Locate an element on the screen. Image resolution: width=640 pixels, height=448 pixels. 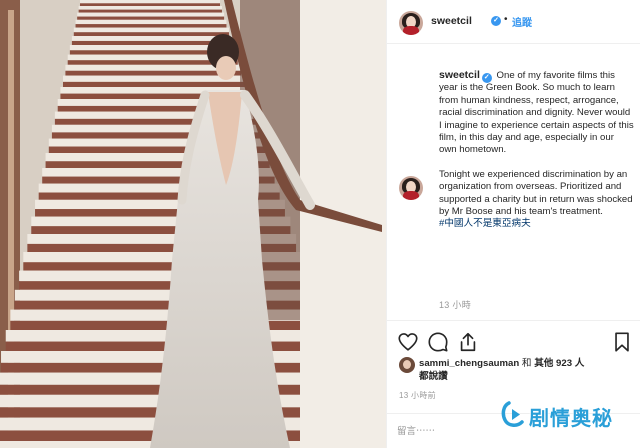
watermark-logo-icon is located at coordinates (512, 414).